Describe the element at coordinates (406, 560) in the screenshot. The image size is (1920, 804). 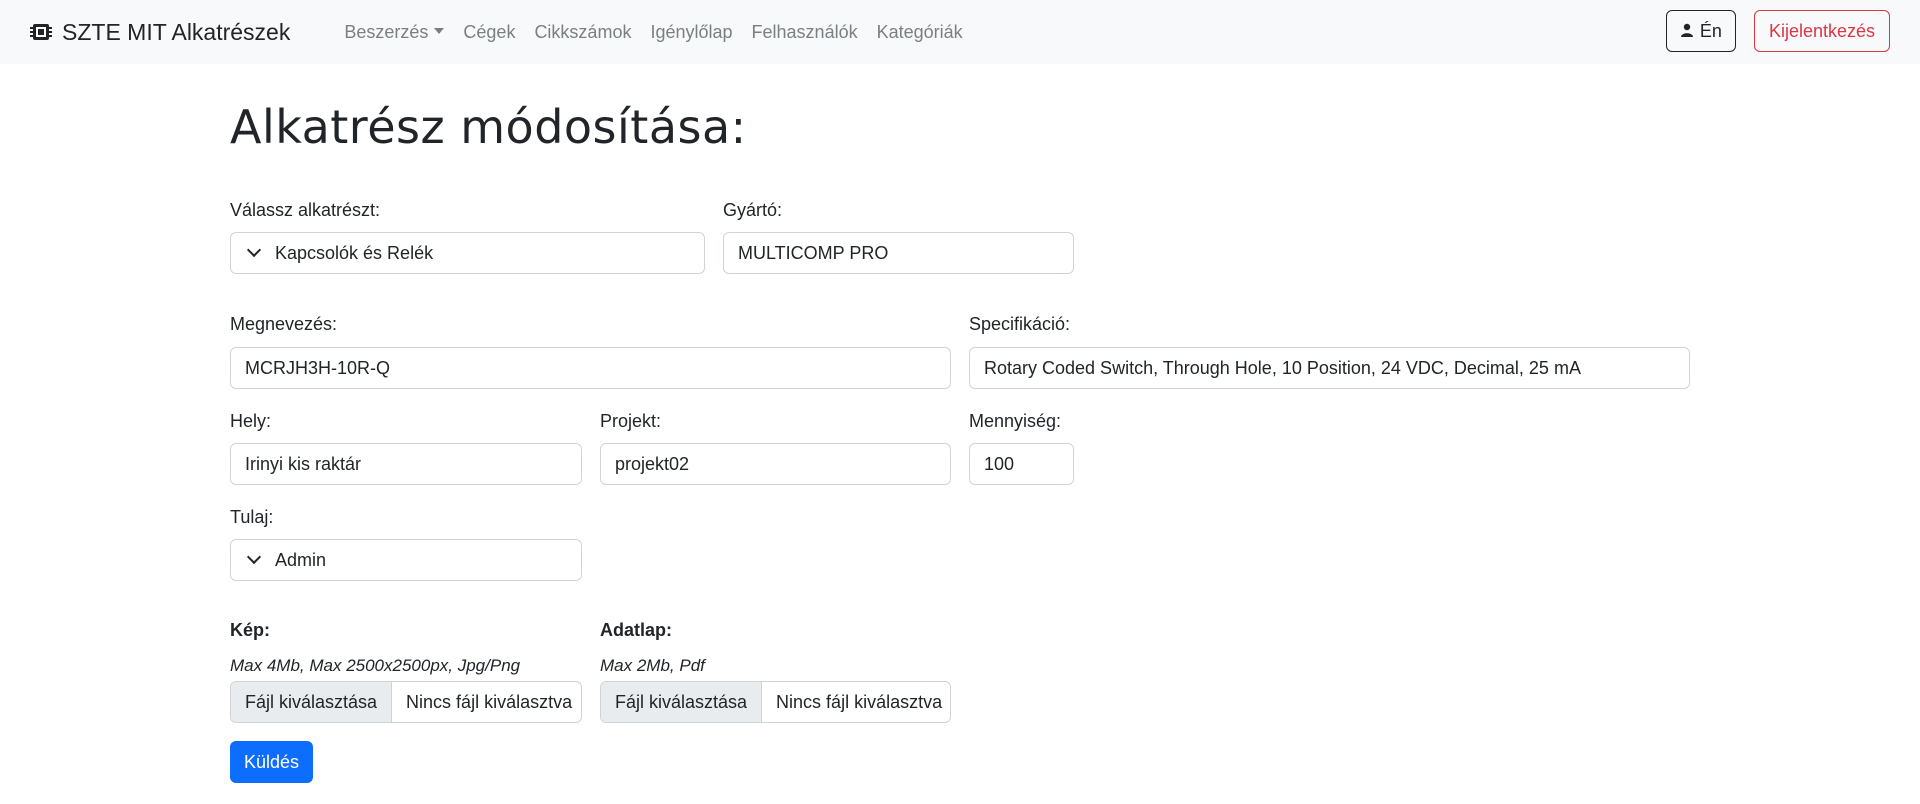
I see `owner-select: Admin` at that location.